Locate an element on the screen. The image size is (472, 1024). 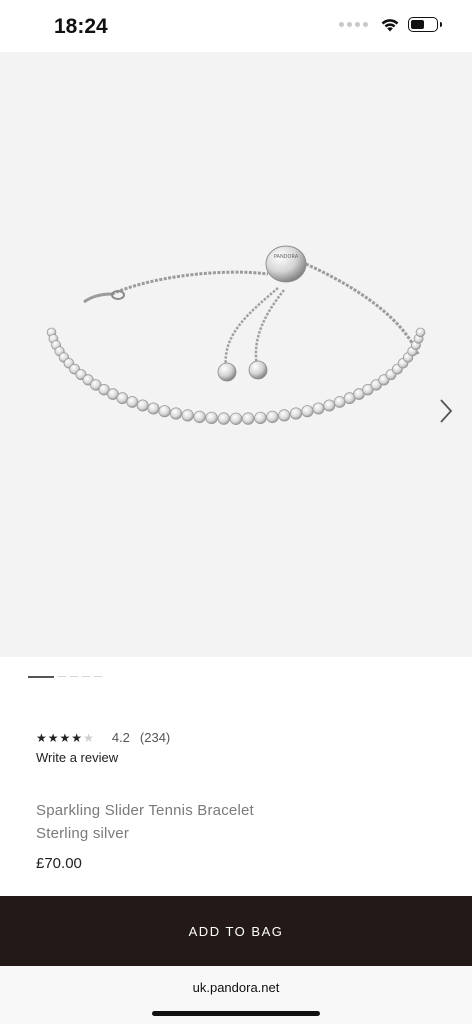
product-material: Sterling silver is located at coordinates (83, 833).